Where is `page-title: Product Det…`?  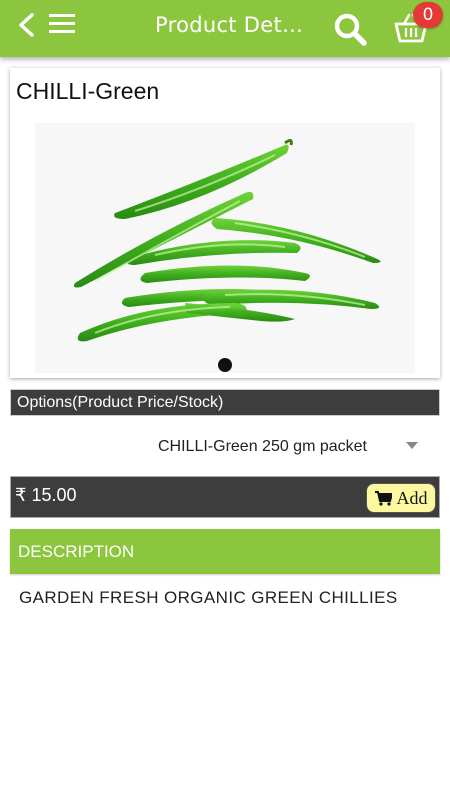
page-title: Product Det… is located at coordinates (229, 25).